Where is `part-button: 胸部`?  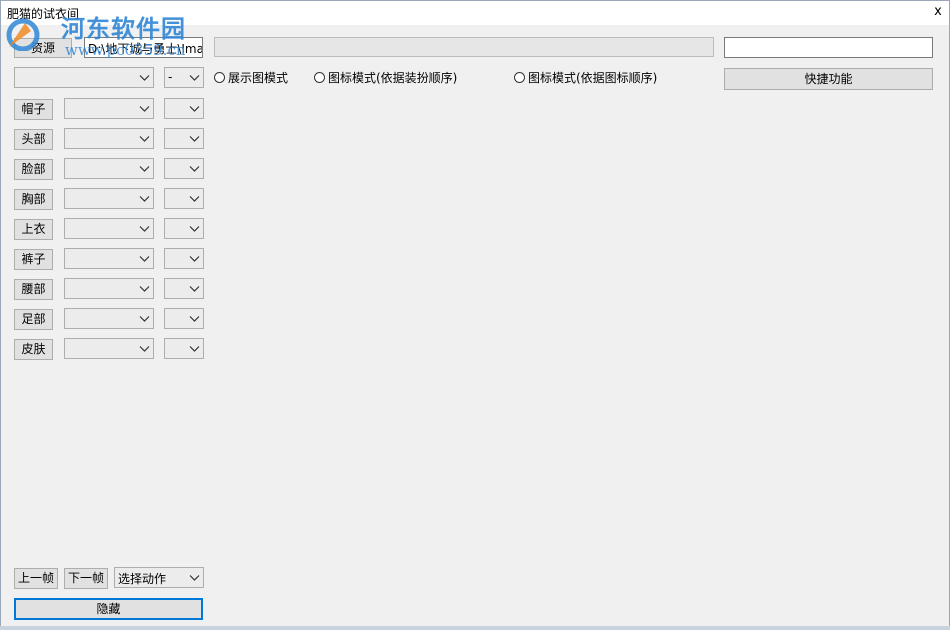
part-button: 胸部 is located at coordinates (33, 199).